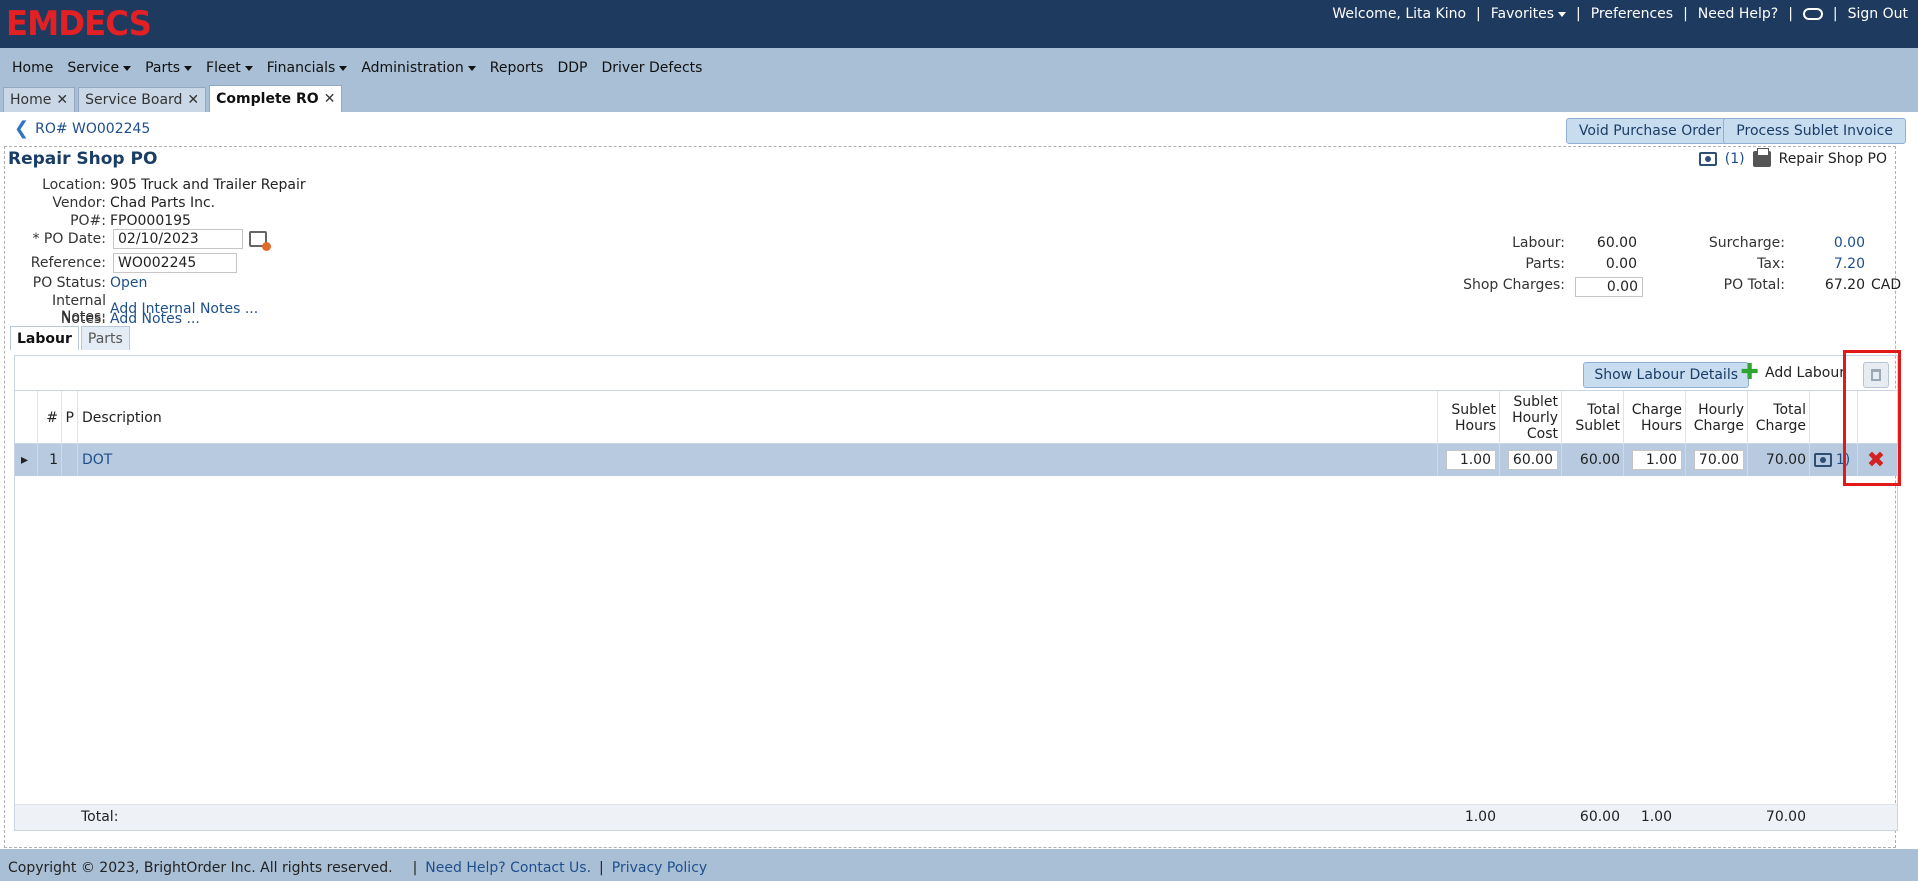 The width and height of the screenshot is (1918, 881). I want to click on grid-footer: Total: 1.00 60.00 1.00 70.00, so click(956, 817).